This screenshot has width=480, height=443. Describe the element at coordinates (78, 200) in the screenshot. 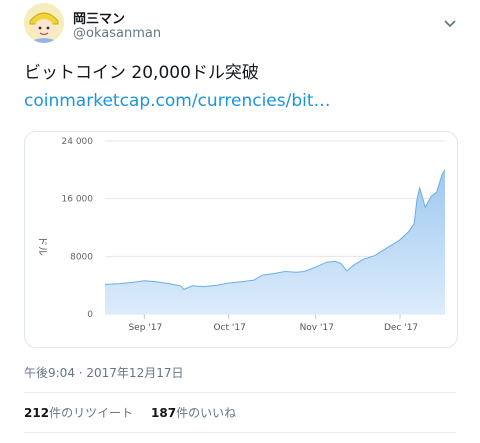

I see `y-tick-label: 16 000` at that location.